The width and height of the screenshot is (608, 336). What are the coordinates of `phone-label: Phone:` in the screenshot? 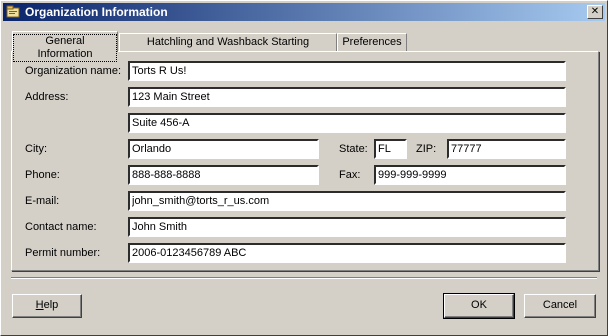 It's located at (42, 175).